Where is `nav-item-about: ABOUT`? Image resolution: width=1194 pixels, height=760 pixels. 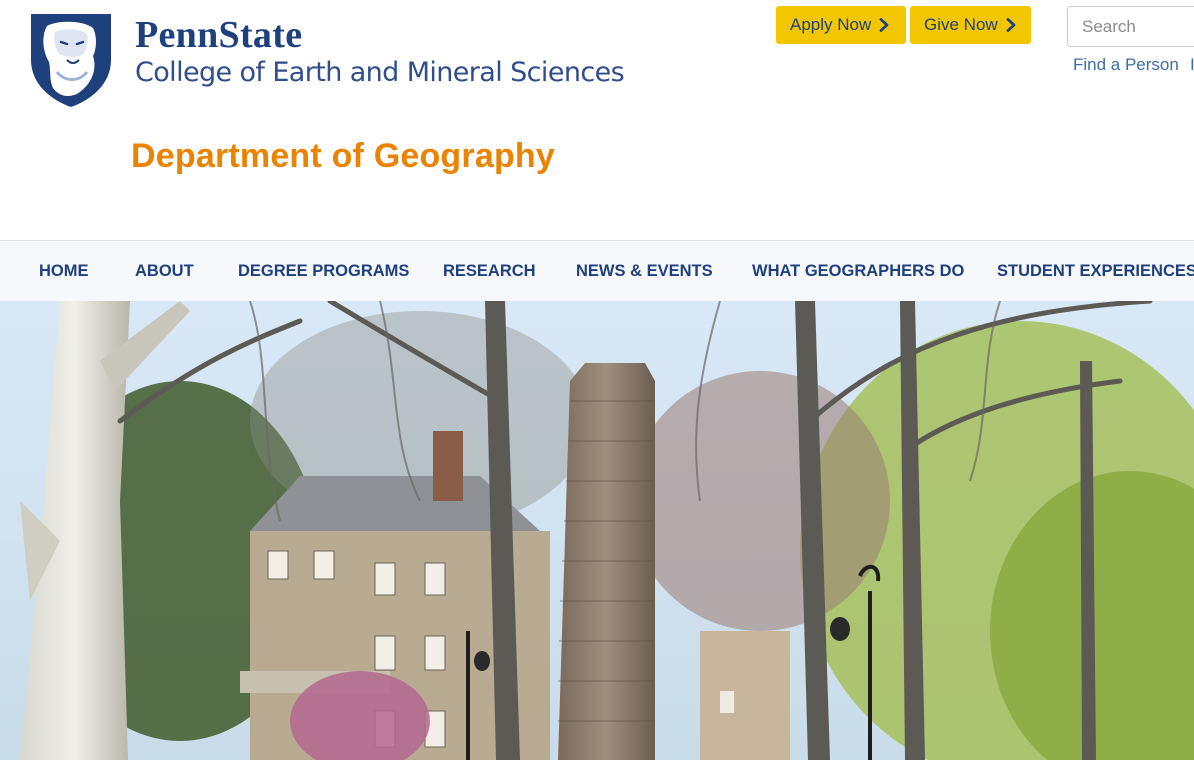
nav-item-about: ABOUT is located at coordinates (164, 271).